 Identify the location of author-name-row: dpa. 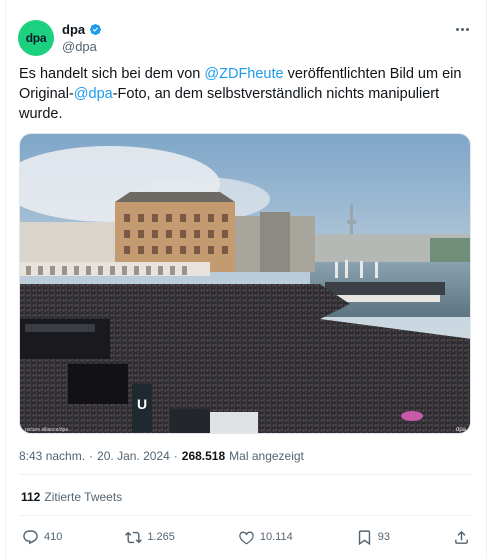
(82, 29).